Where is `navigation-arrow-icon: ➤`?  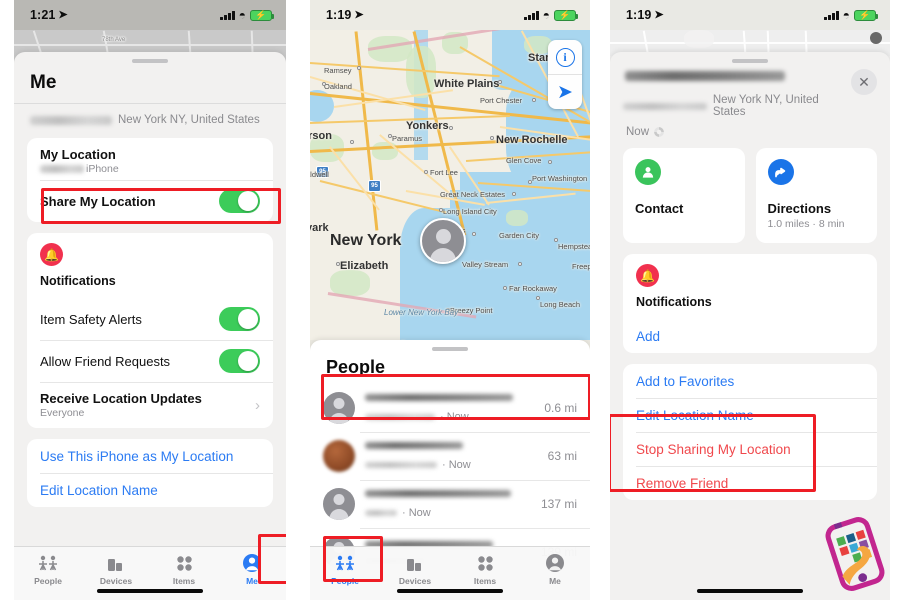 navigation-arrow-icon: ➤ is located at coordinates (565, 92).